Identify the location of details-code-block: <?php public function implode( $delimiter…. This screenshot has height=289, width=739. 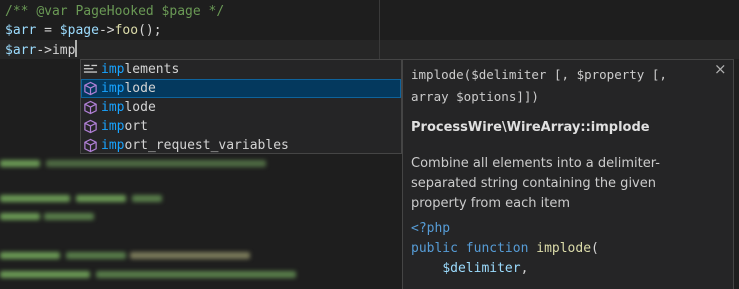
(505, 249).